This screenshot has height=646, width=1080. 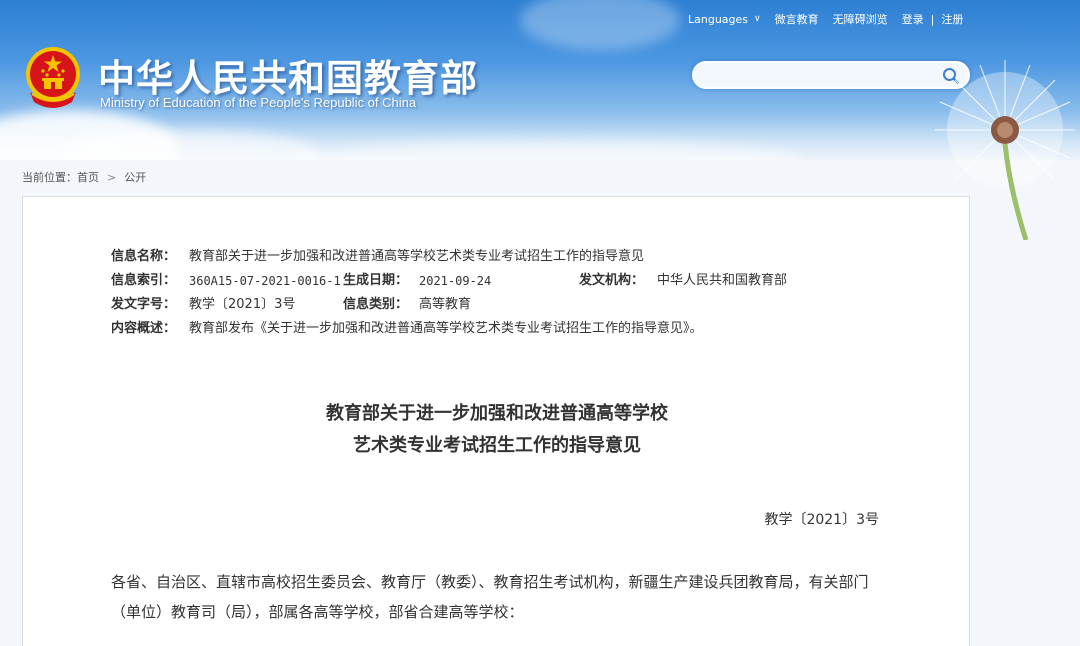 I want to click on meta-label: 信息名称：, so click(x=144, y=256).